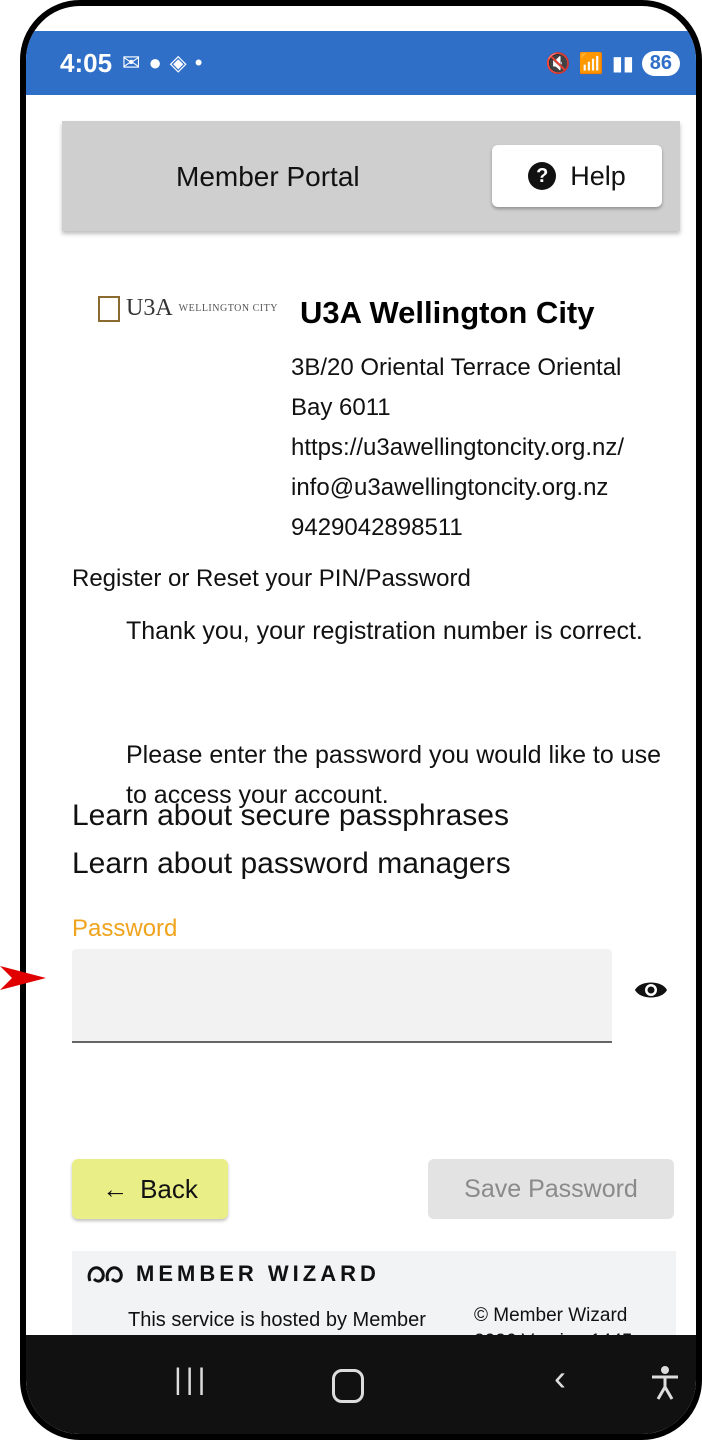  I want to click on status-notification-icons: ✉ ● ◈ •, so click(162, 63).